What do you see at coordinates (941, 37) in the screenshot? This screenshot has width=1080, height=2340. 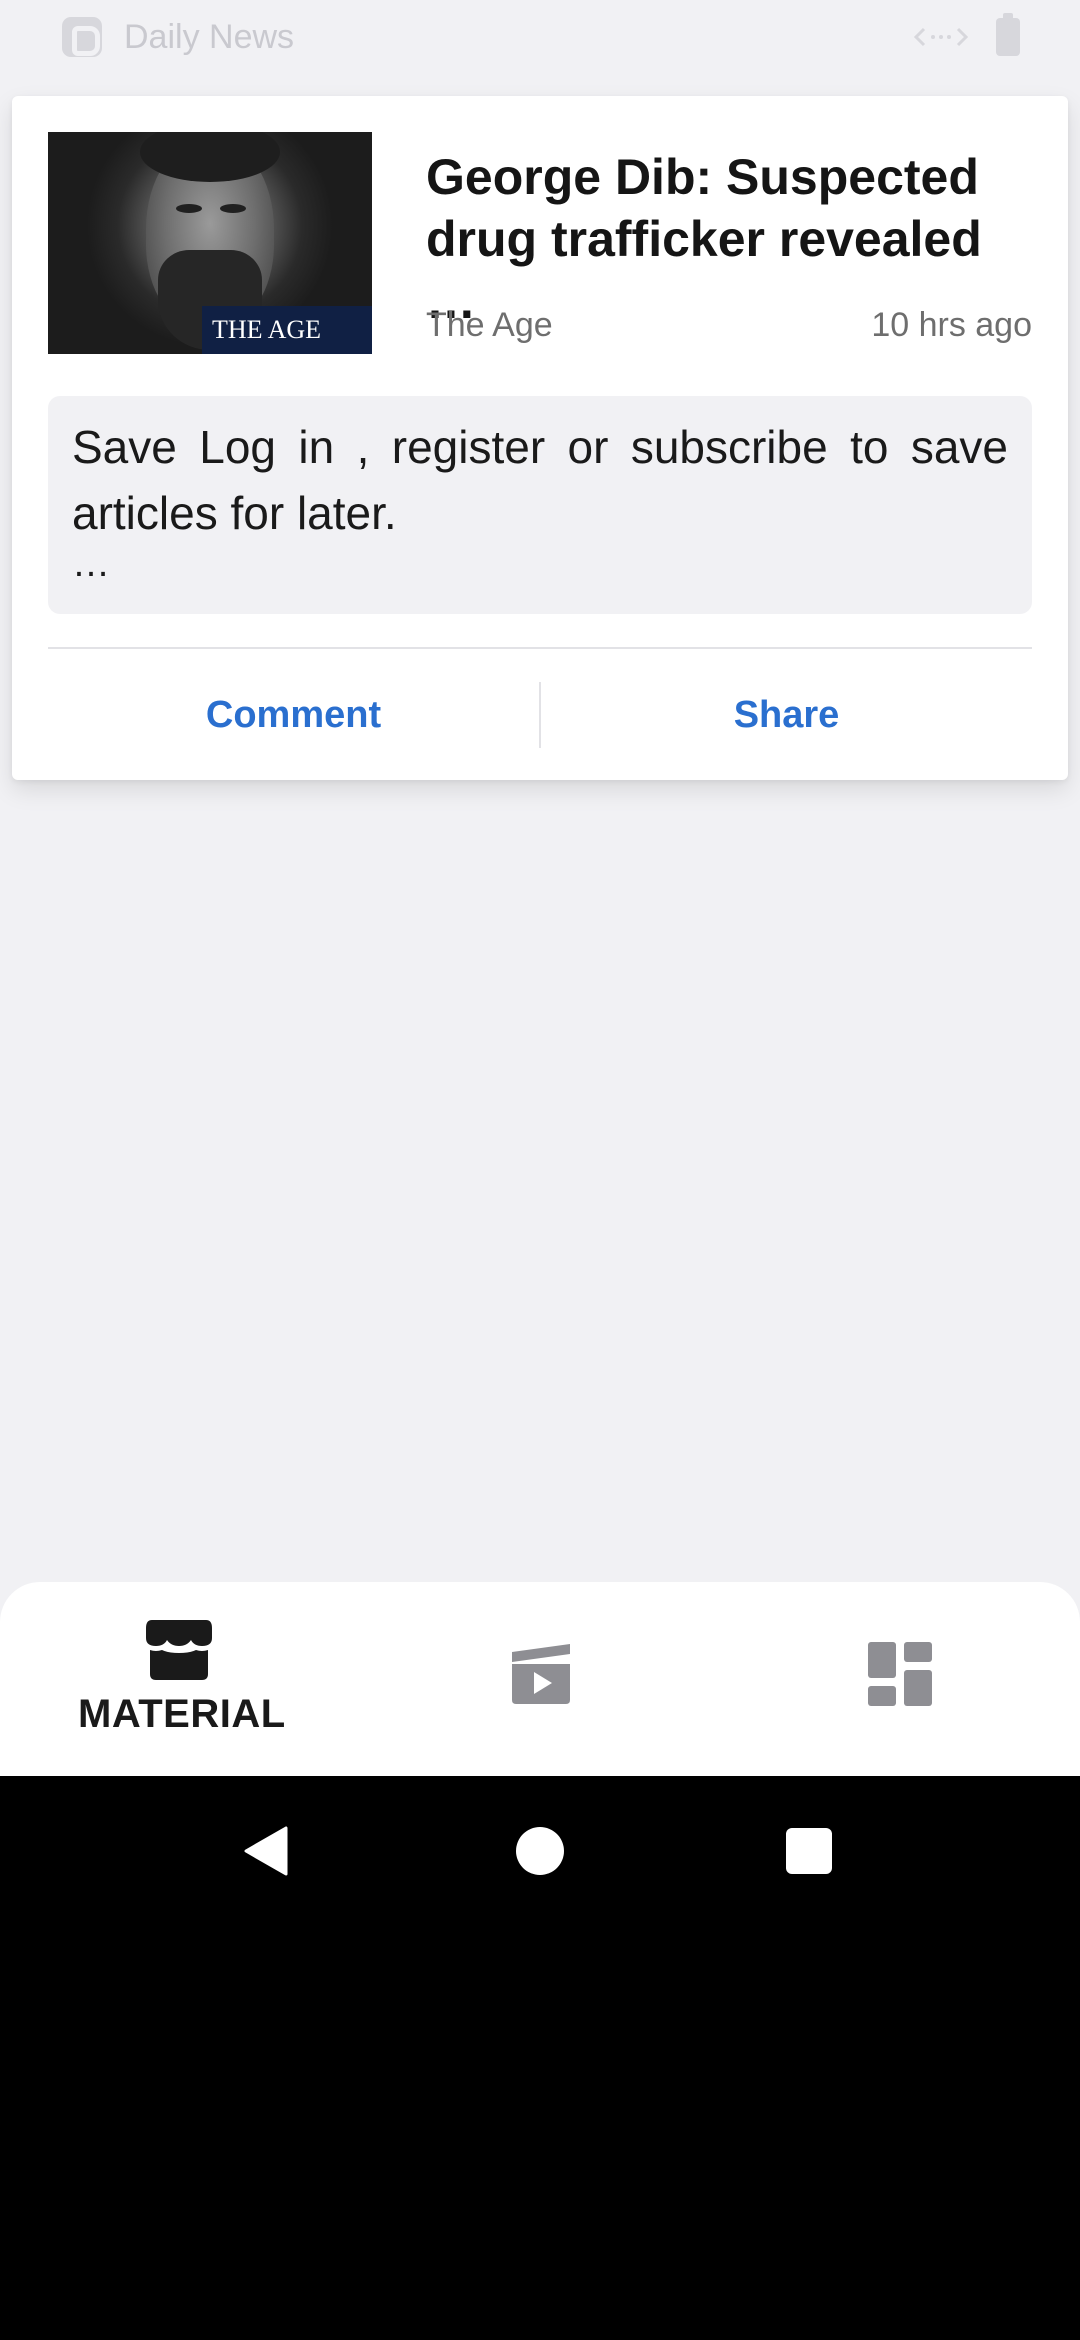 I see `data-transfer-icon` at bounding box center [941, 37].